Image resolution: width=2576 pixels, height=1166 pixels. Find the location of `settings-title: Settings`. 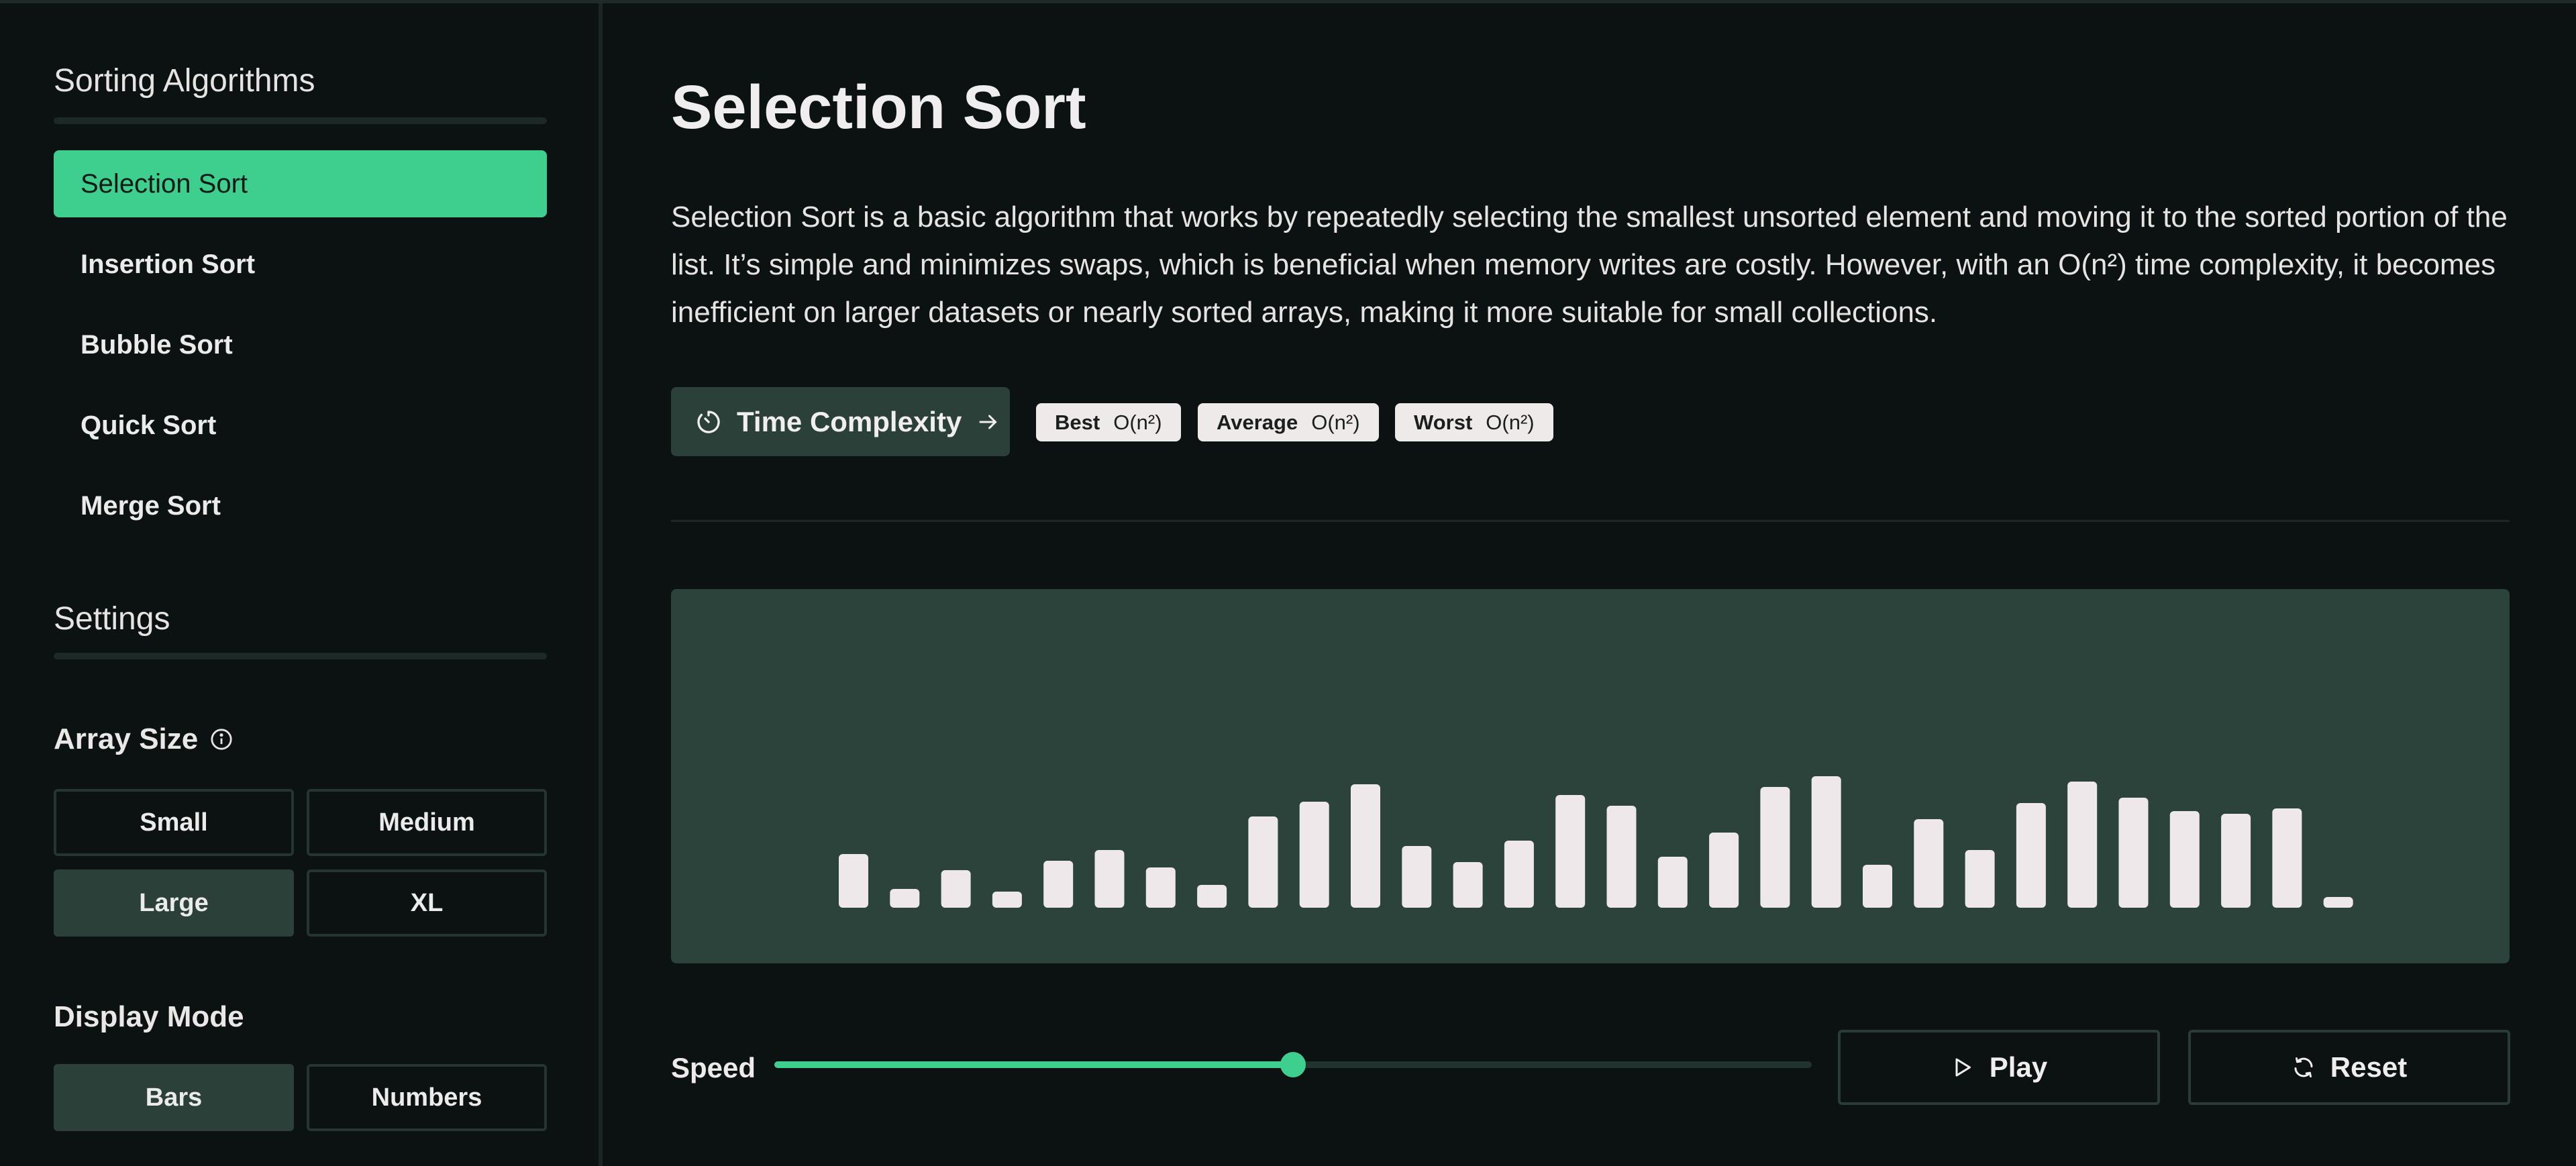

settings-title: Settings is located at coordinates (112, 619).